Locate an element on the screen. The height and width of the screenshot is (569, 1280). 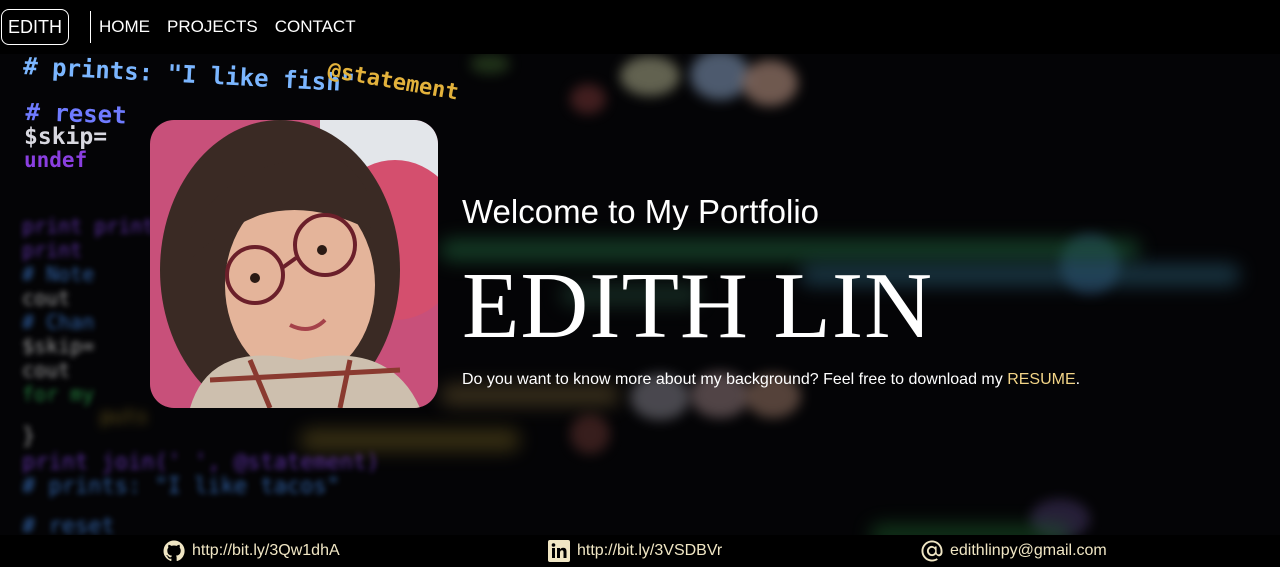
profile-photo is located at coordinates (294, 264).